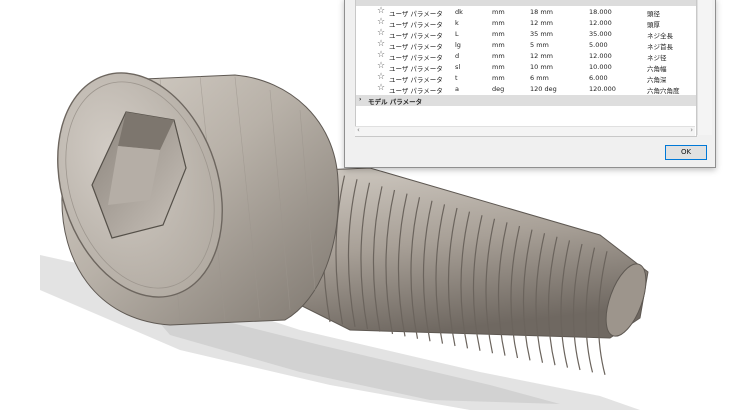 Image resolution: width=730 pixels, height=410 pixels. What do you see at coordinates (526, 45) in the screenshot?
I see `table-row: ☆ ユーザ パラメータ lg mm 5 mm 5.000 ネジ首長` at bounding box center [526, 45].